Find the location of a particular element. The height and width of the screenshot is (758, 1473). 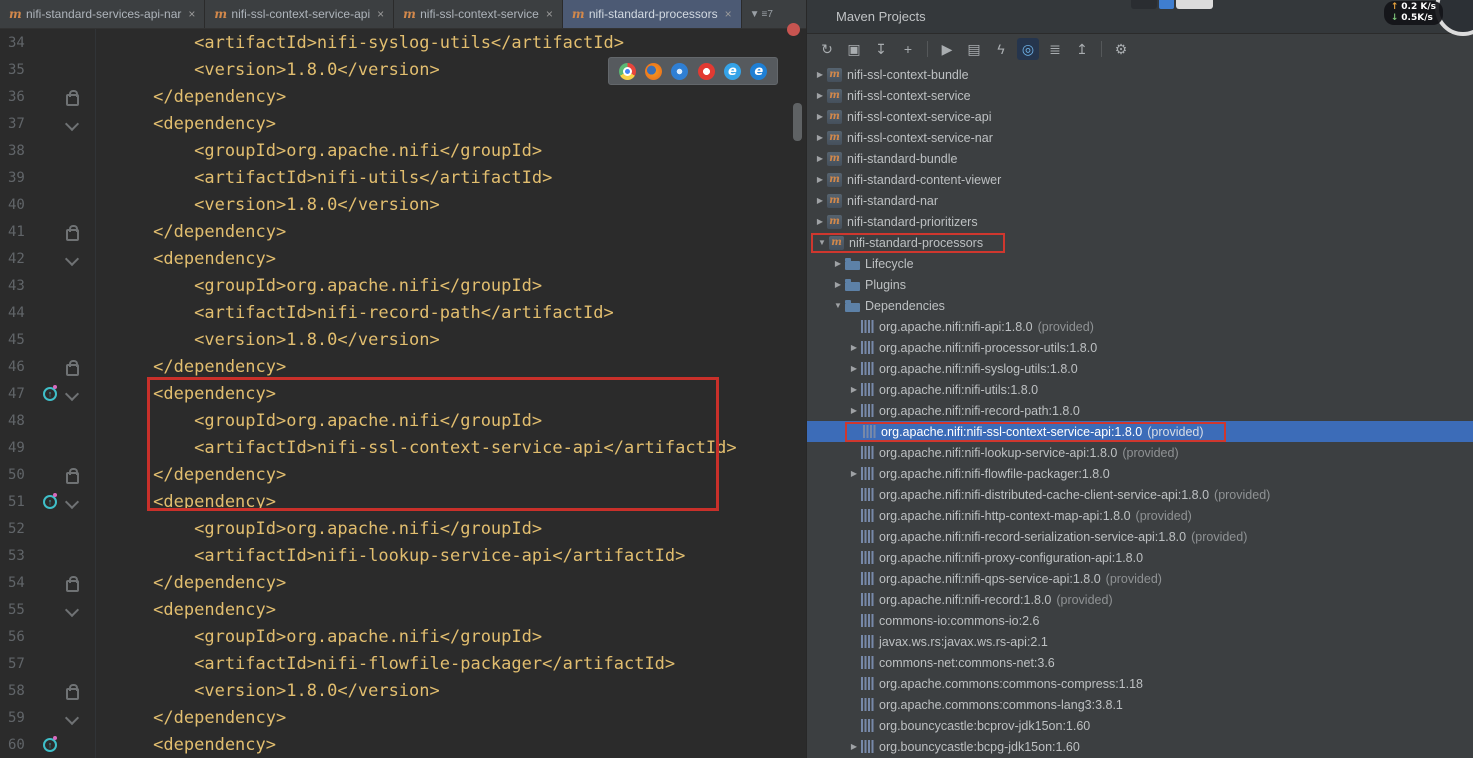

tree-row: ▼ Dependencies is located at coordinates (1140, 305).